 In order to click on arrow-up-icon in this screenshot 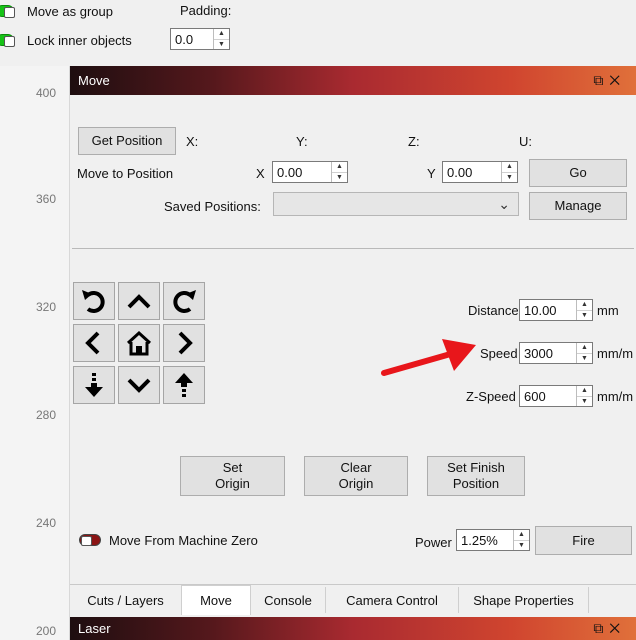, I will do `click(139, 301)`.